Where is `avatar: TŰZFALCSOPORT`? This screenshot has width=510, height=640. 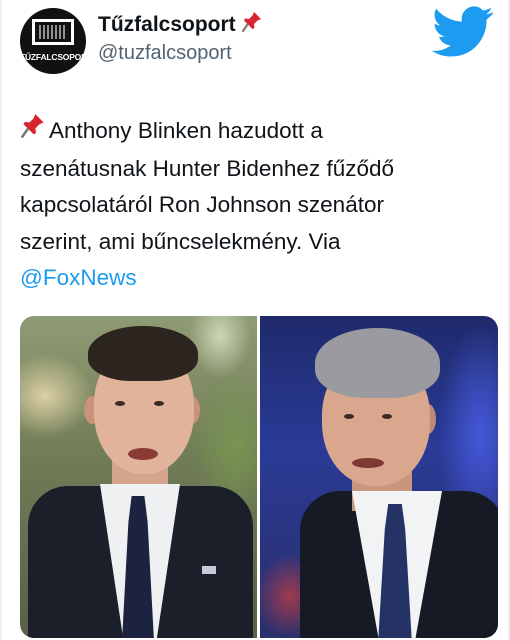
avatar: TŰZFALCSOPORT is located at coordinates (53, 41).